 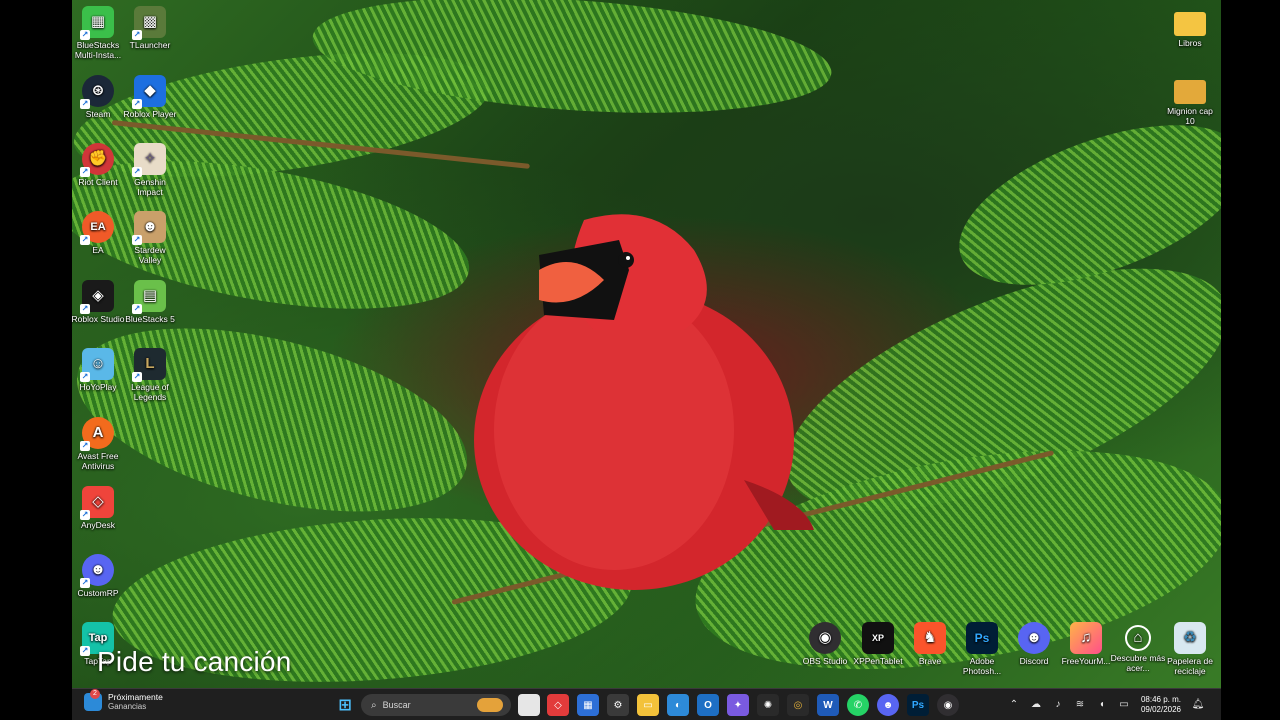 I want to click on desktop-icon-genshin-impact: ✧ ↗ Genshin Impact, so click(x=150, y=170).